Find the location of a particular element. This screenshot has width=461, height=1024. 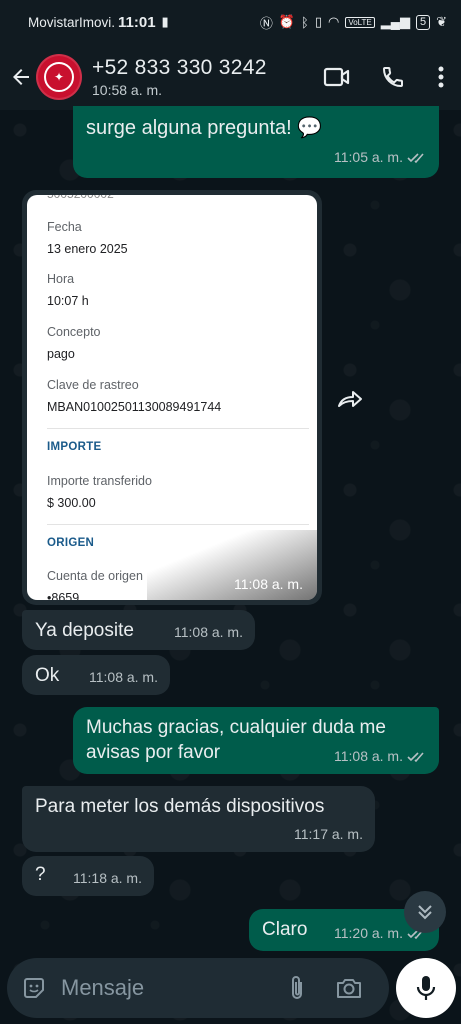

receipt-fecha: Fecha 13 enero 2025 is located at coordinates (87, 238).